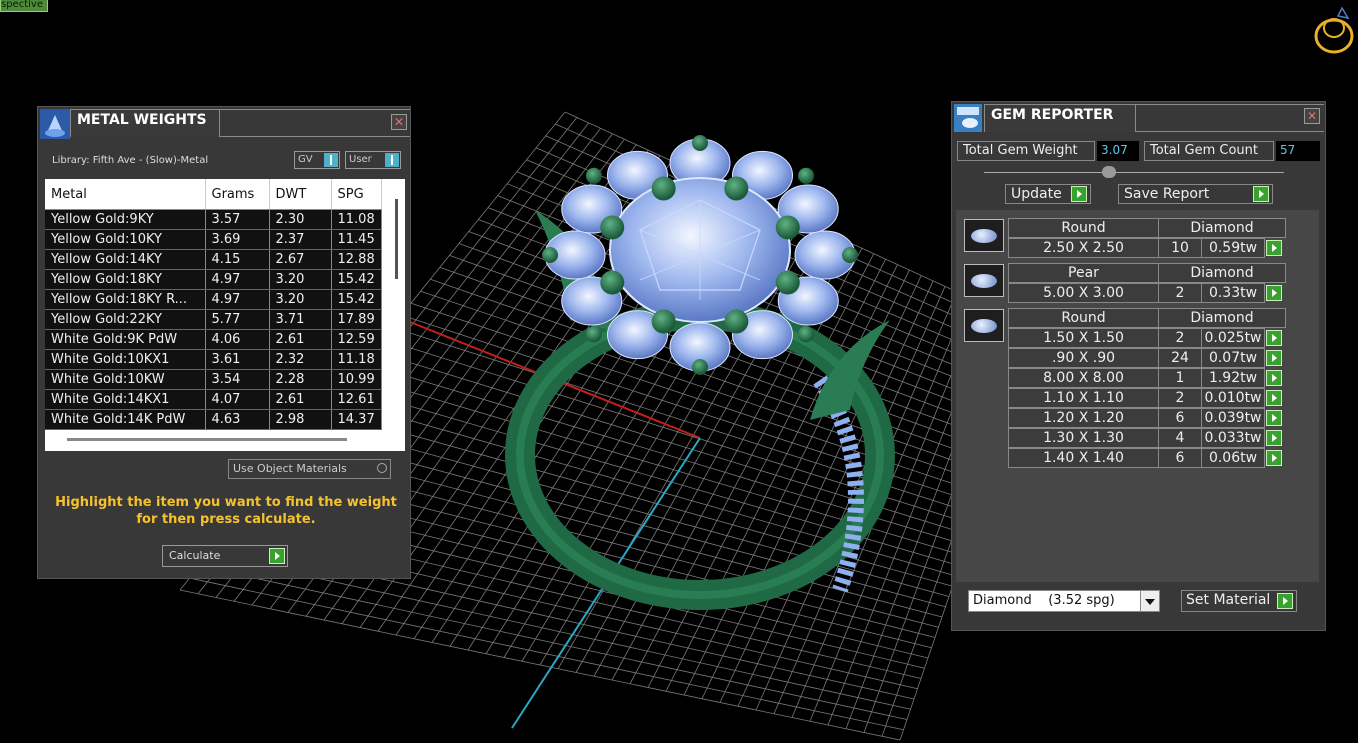  Describe the element at coordinates (309, 469) in the screenshot. I see `use-object-materials-option: Use Object Materials` at that location.